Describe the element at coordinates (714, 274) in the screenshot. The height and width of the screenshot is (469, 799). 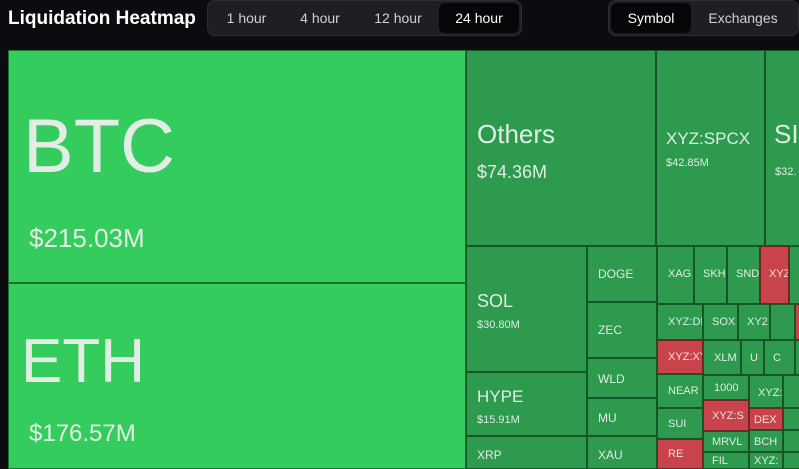
I see `tile-symbol: SKH` at that location.